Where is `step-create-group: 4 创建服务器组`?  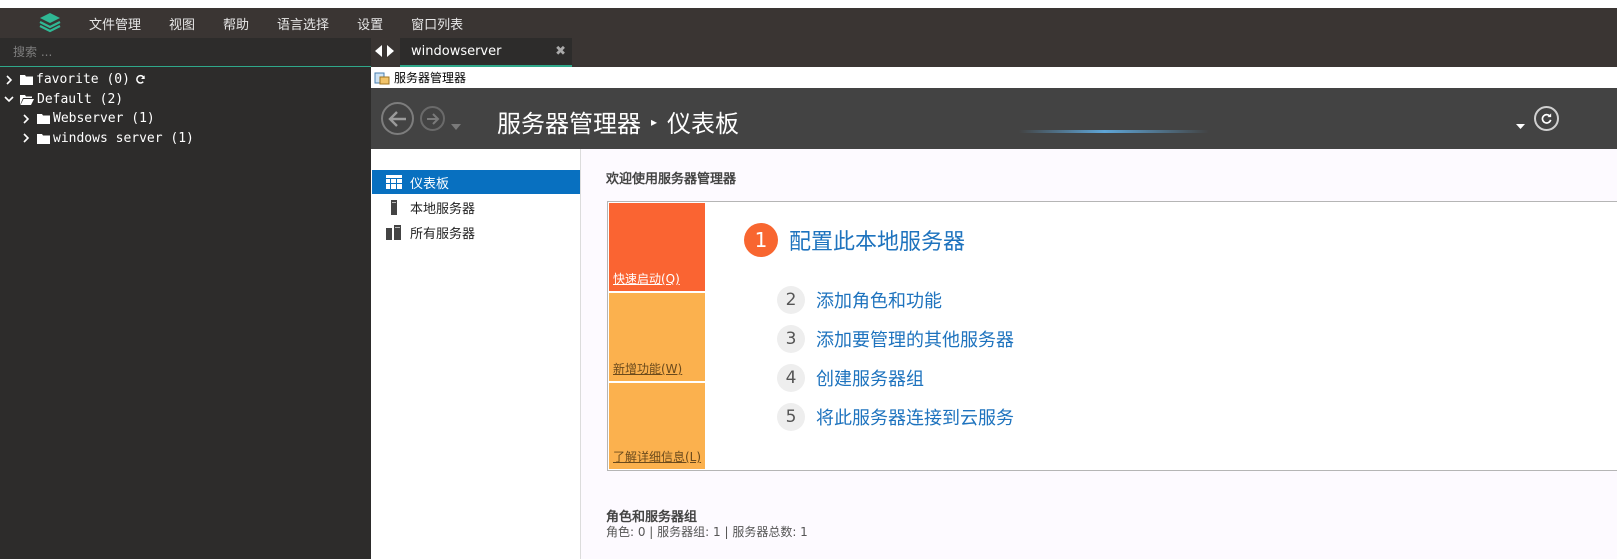
step-create-group: 4 创建服务器组 is located at coordinates (850, 378).